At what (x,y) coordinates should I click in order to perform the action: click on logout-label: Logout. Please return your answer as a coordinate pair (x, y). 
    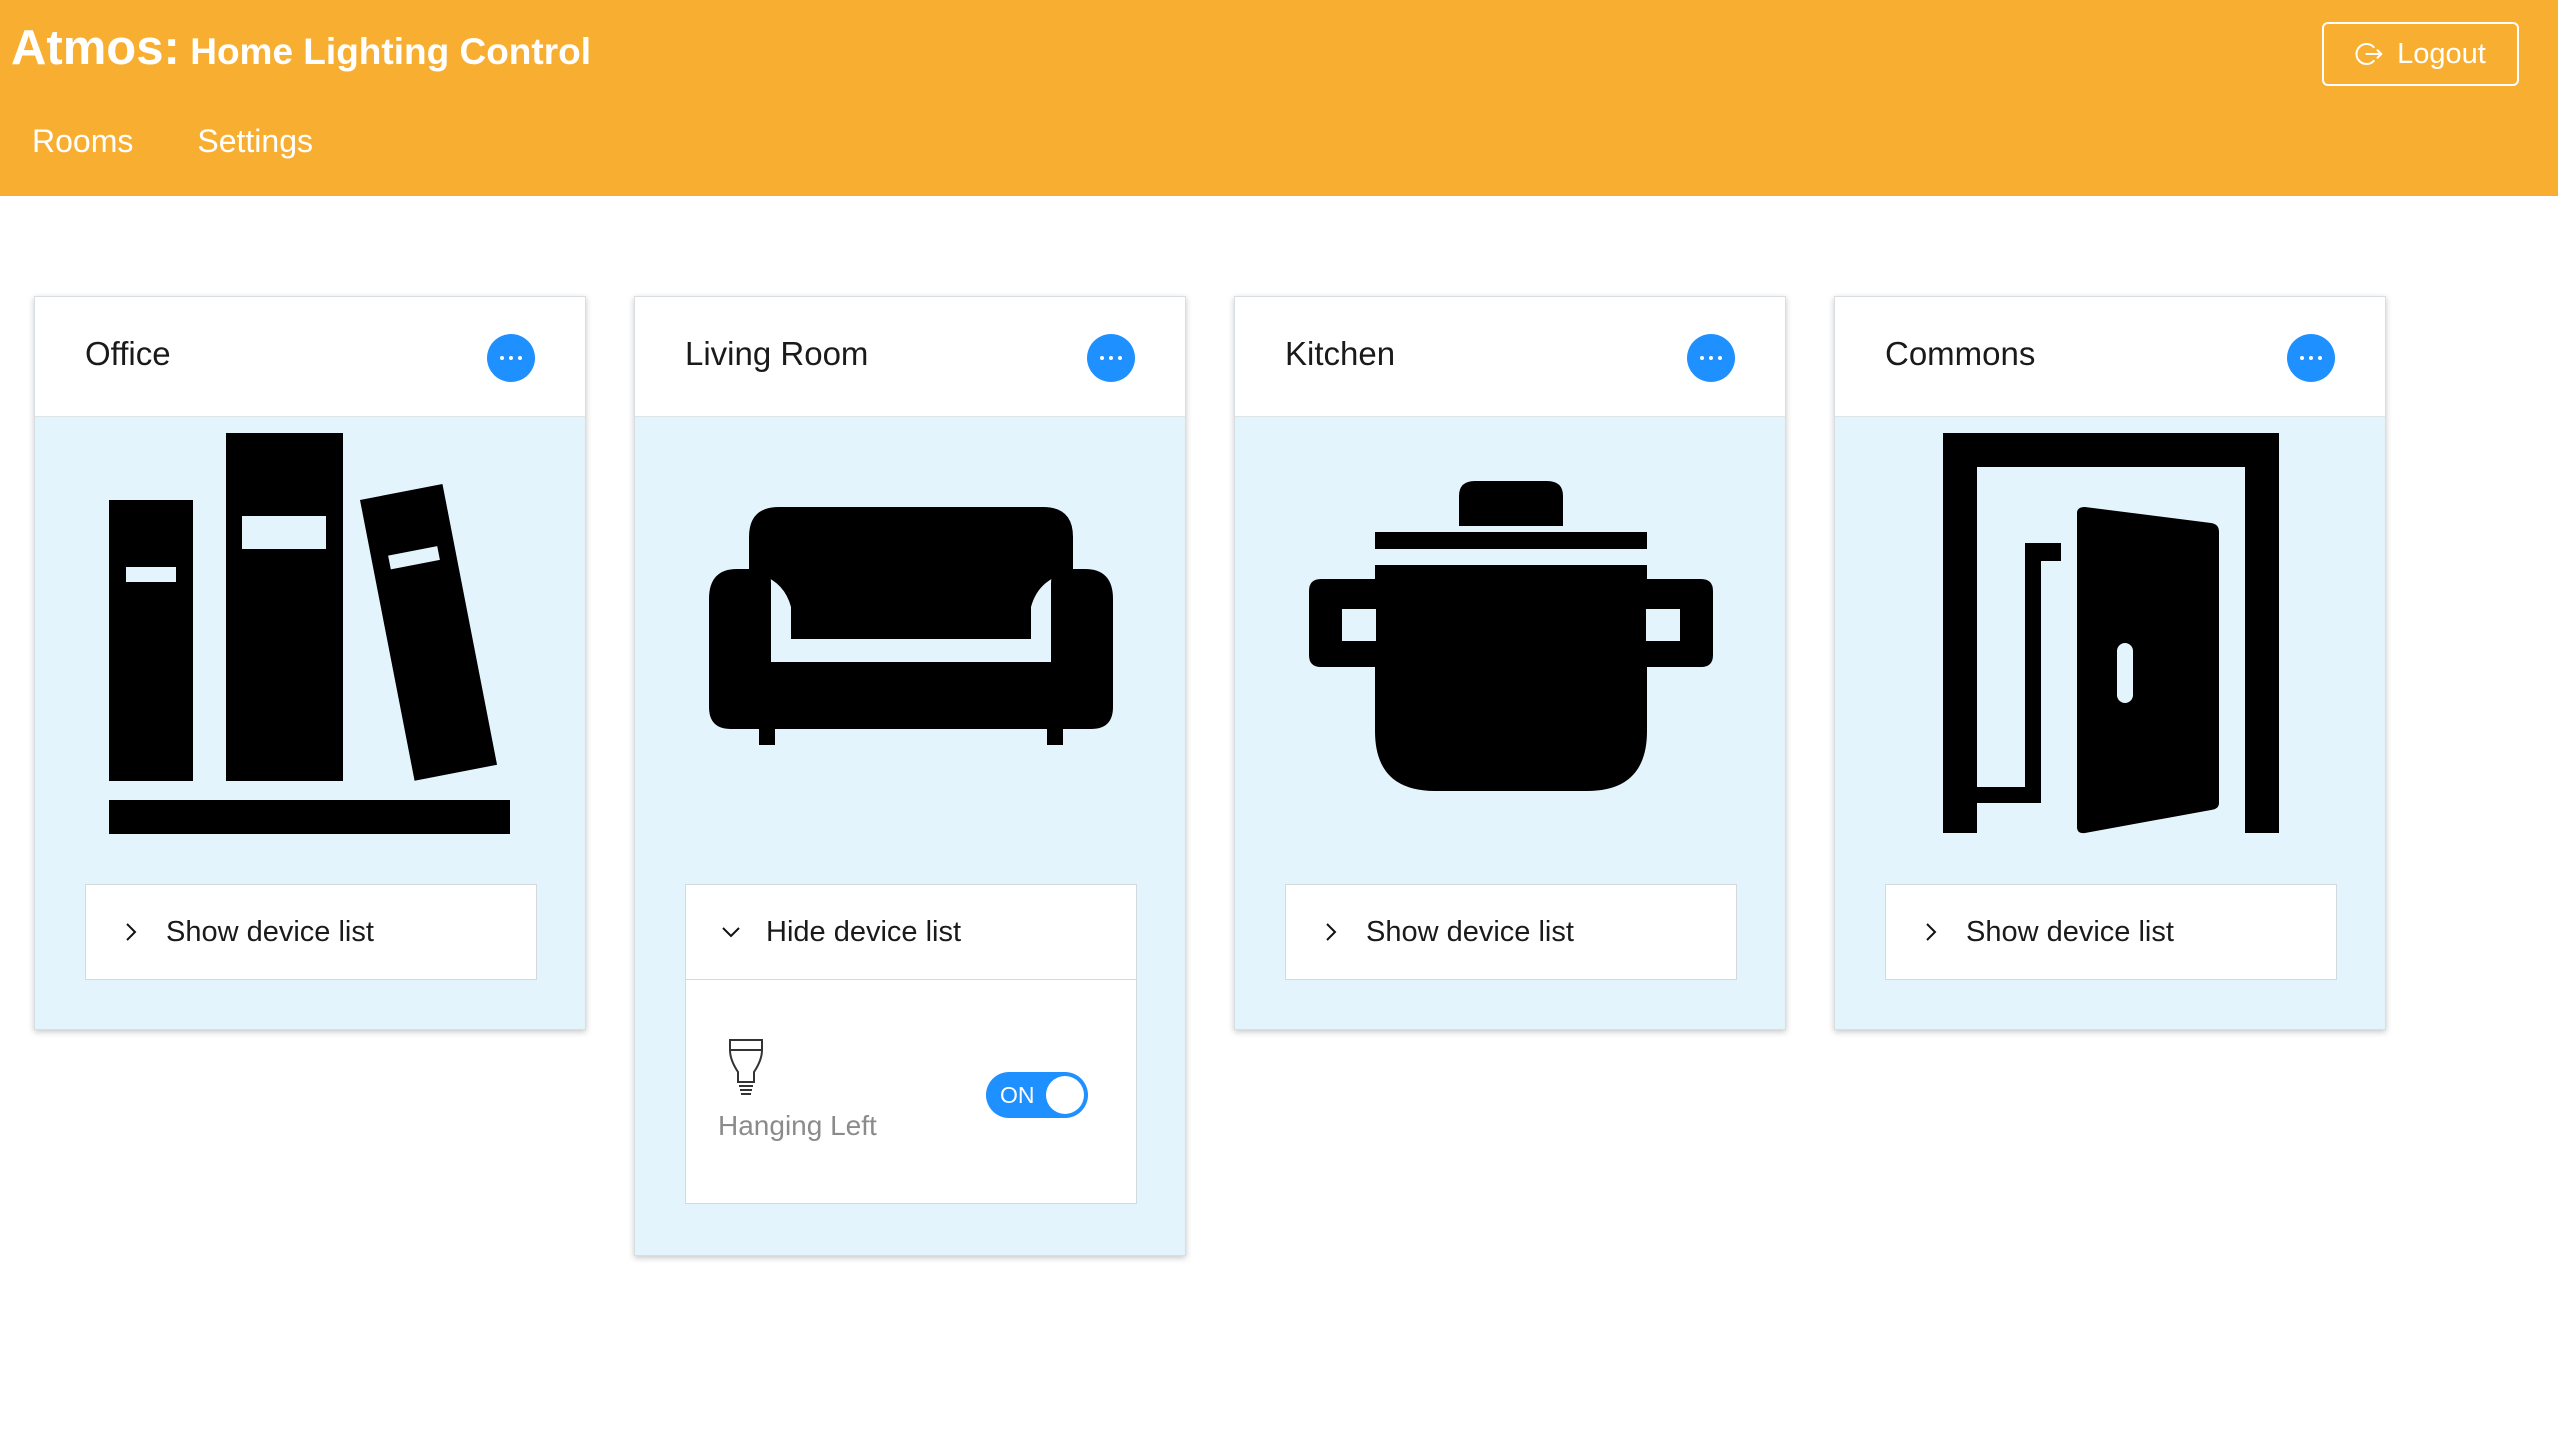
    Looking at the image, I should click on (2441, 53).